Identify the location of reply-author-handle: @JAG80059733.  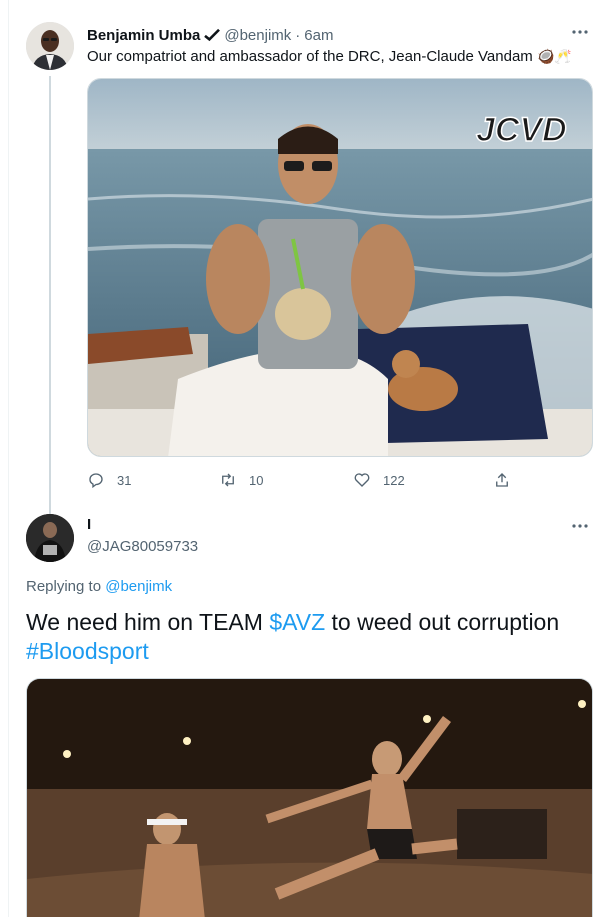
(142, 546).